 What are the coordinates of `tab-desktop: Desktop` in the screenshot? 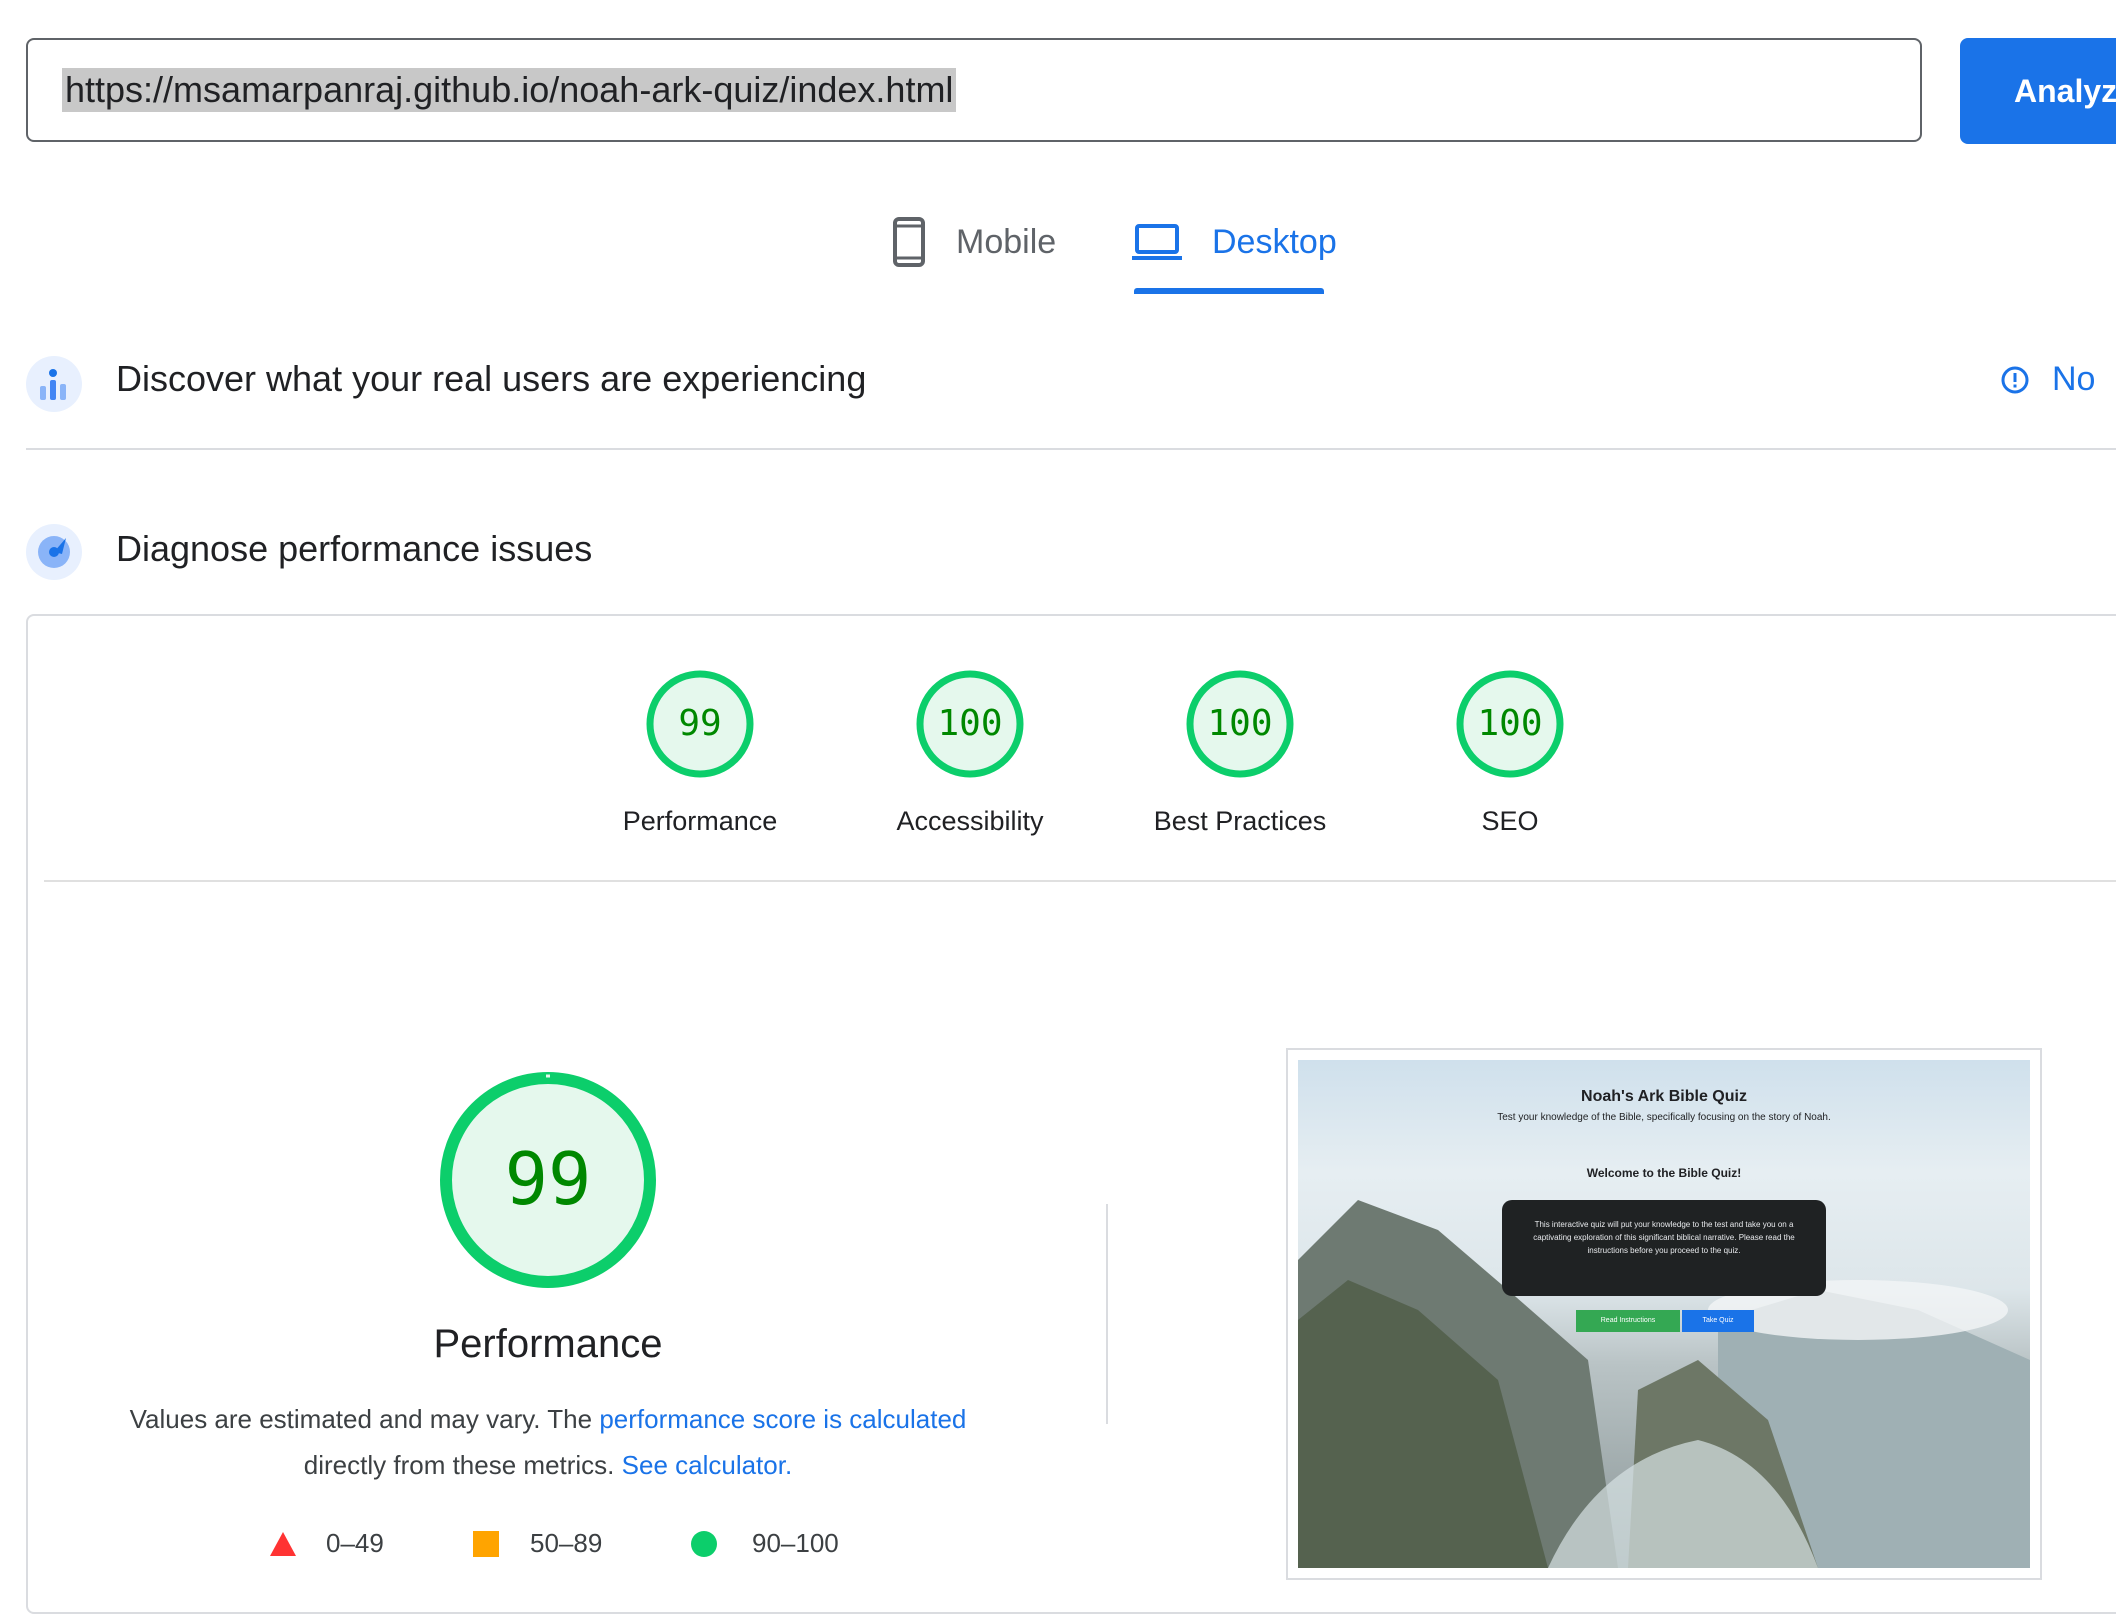 It's located at (1234, 242).